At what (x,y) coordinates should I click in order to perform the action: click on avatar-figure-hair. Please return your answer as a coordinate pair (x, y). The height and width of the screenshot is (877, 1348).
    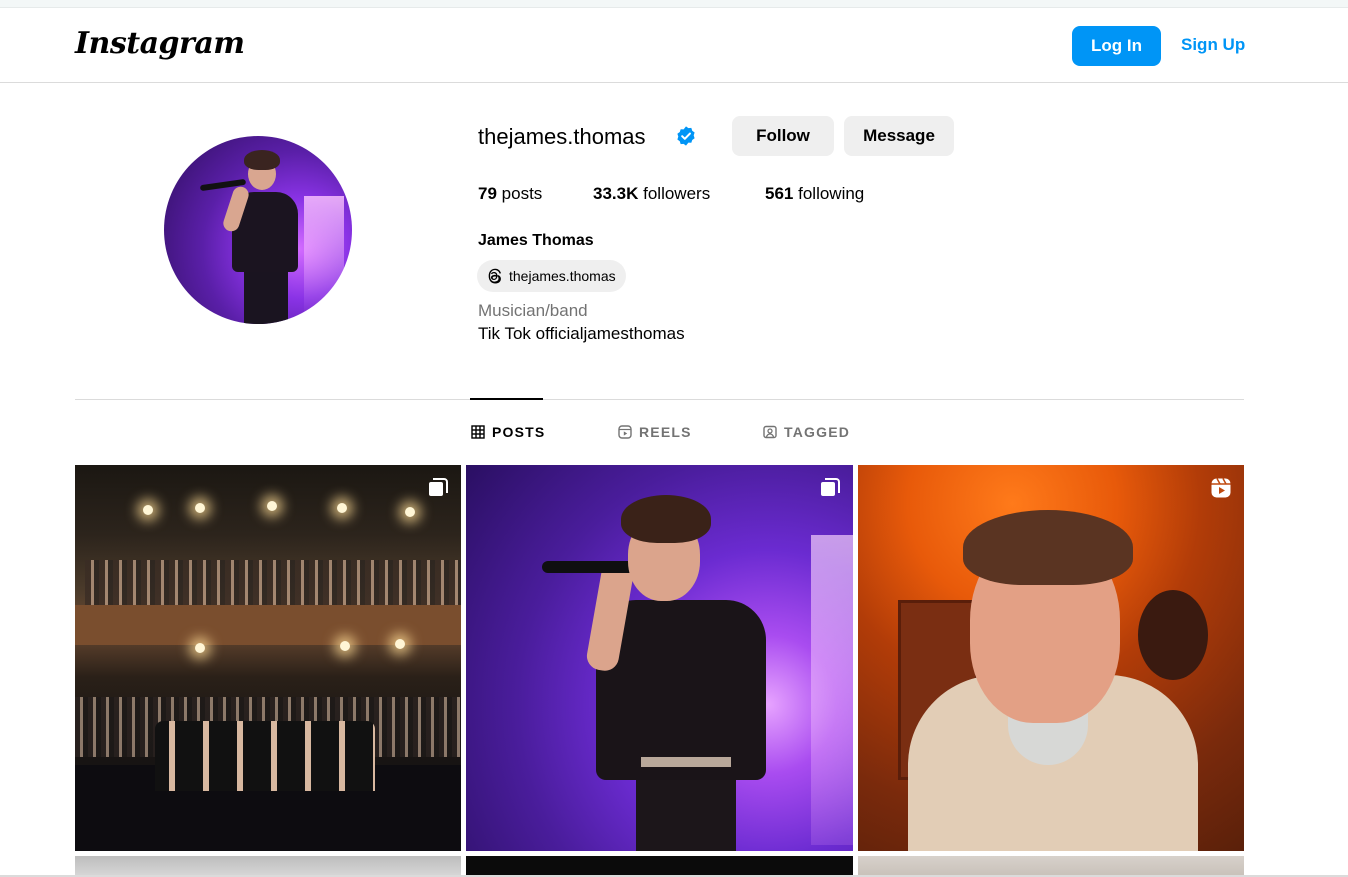
    Looking at the image, I should click on (262, 160).